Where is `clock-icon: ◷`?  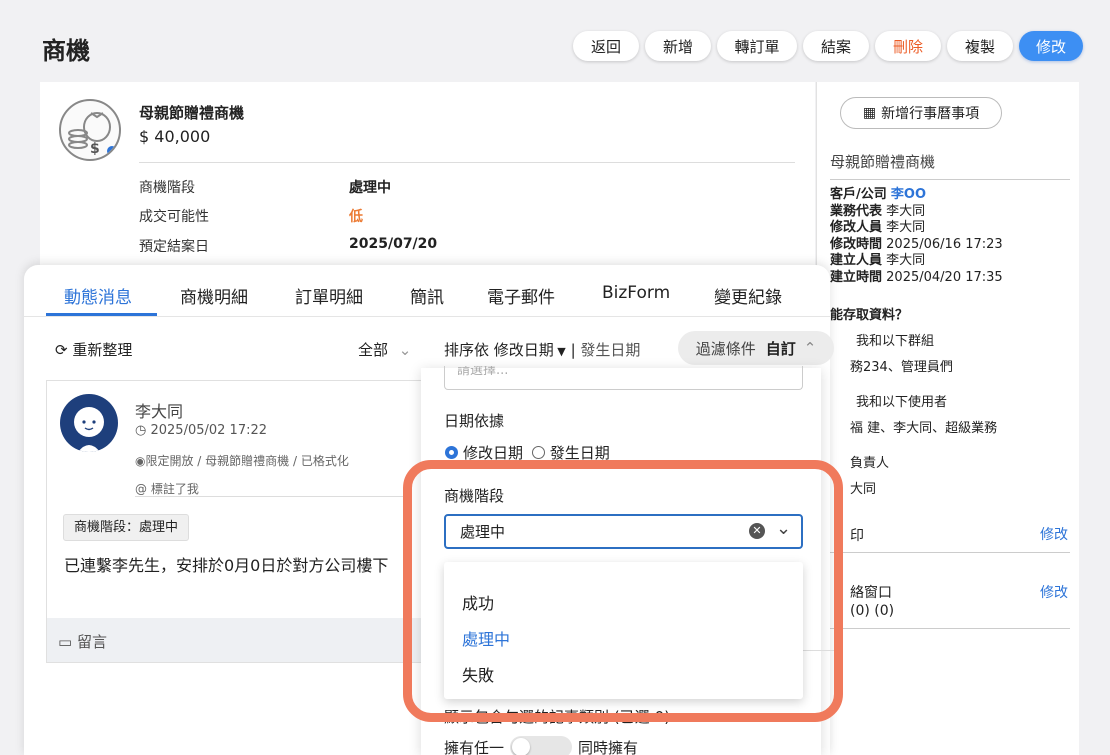
clock-icon: ◷ is located at coordinates (141, 430).